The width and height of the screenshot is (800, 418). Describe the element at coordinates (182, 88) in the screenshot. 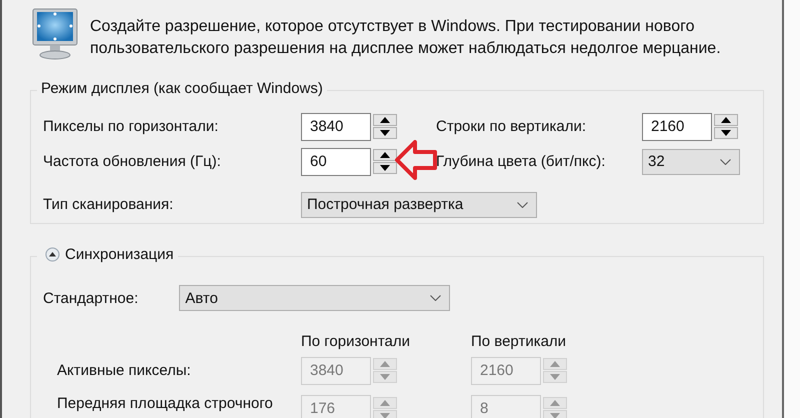

I see `group-title: Режим дисплея (как сообщает Windows)` at that location.